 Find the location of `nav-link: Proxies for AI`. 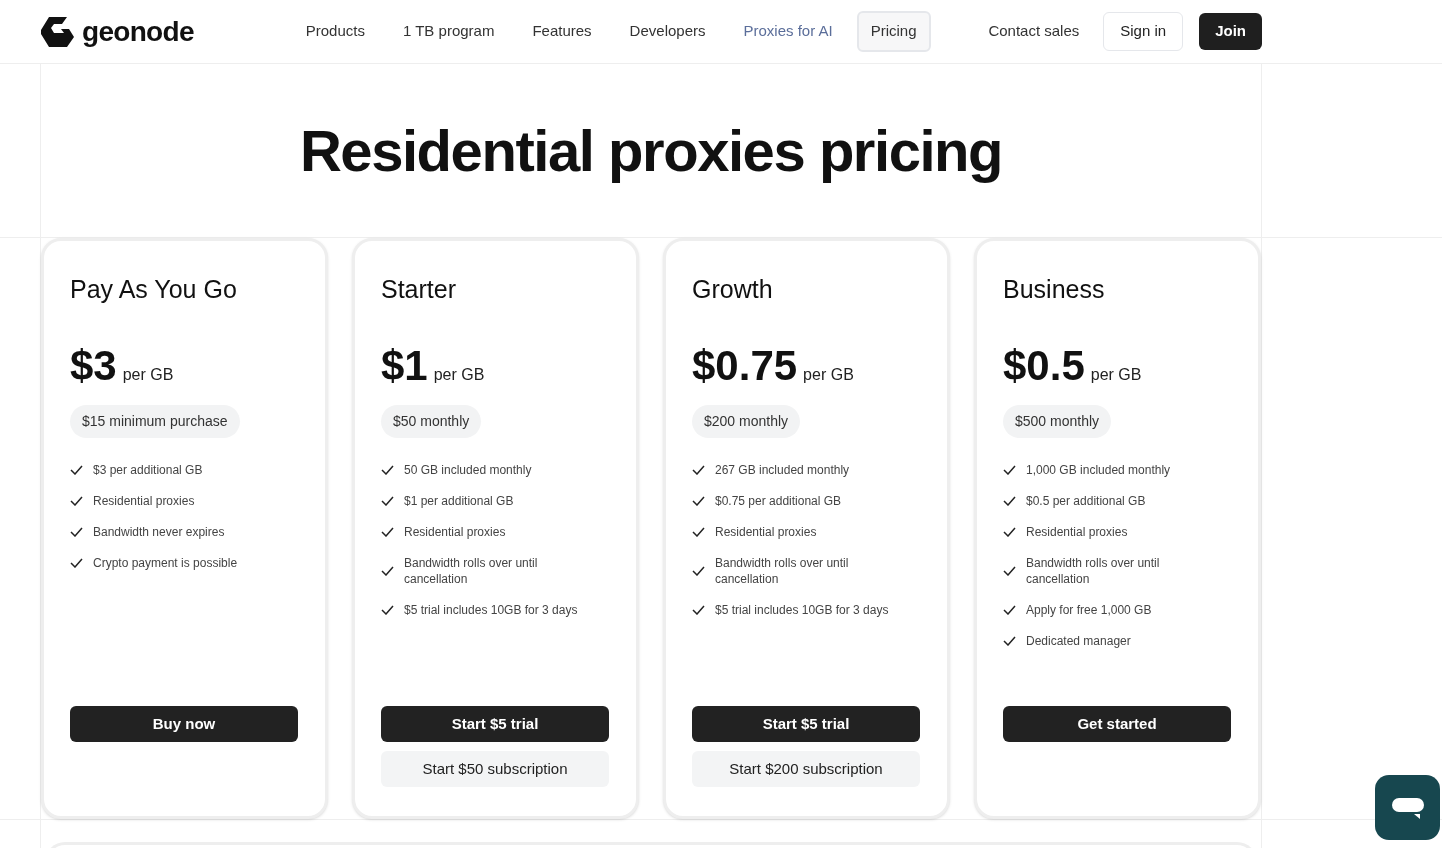

nav-link: Proxies for AI is located at coordinates (788, 31).